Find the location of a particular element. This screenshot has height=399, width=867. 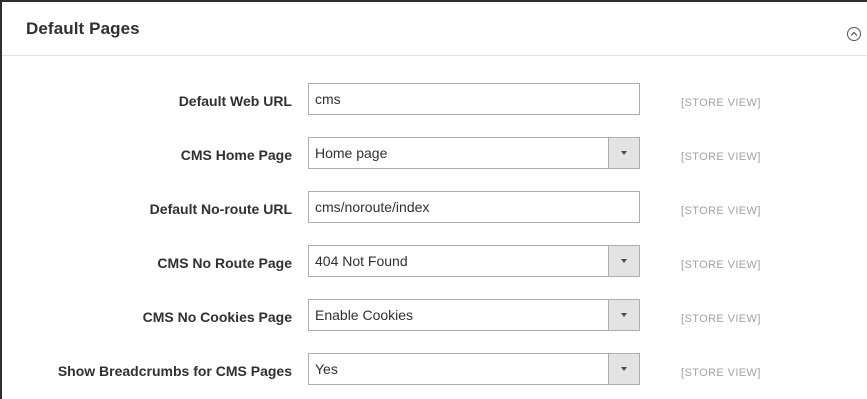

cms-no-cookies-page-select: Enable Cookies is located at coordinates (474, 315).